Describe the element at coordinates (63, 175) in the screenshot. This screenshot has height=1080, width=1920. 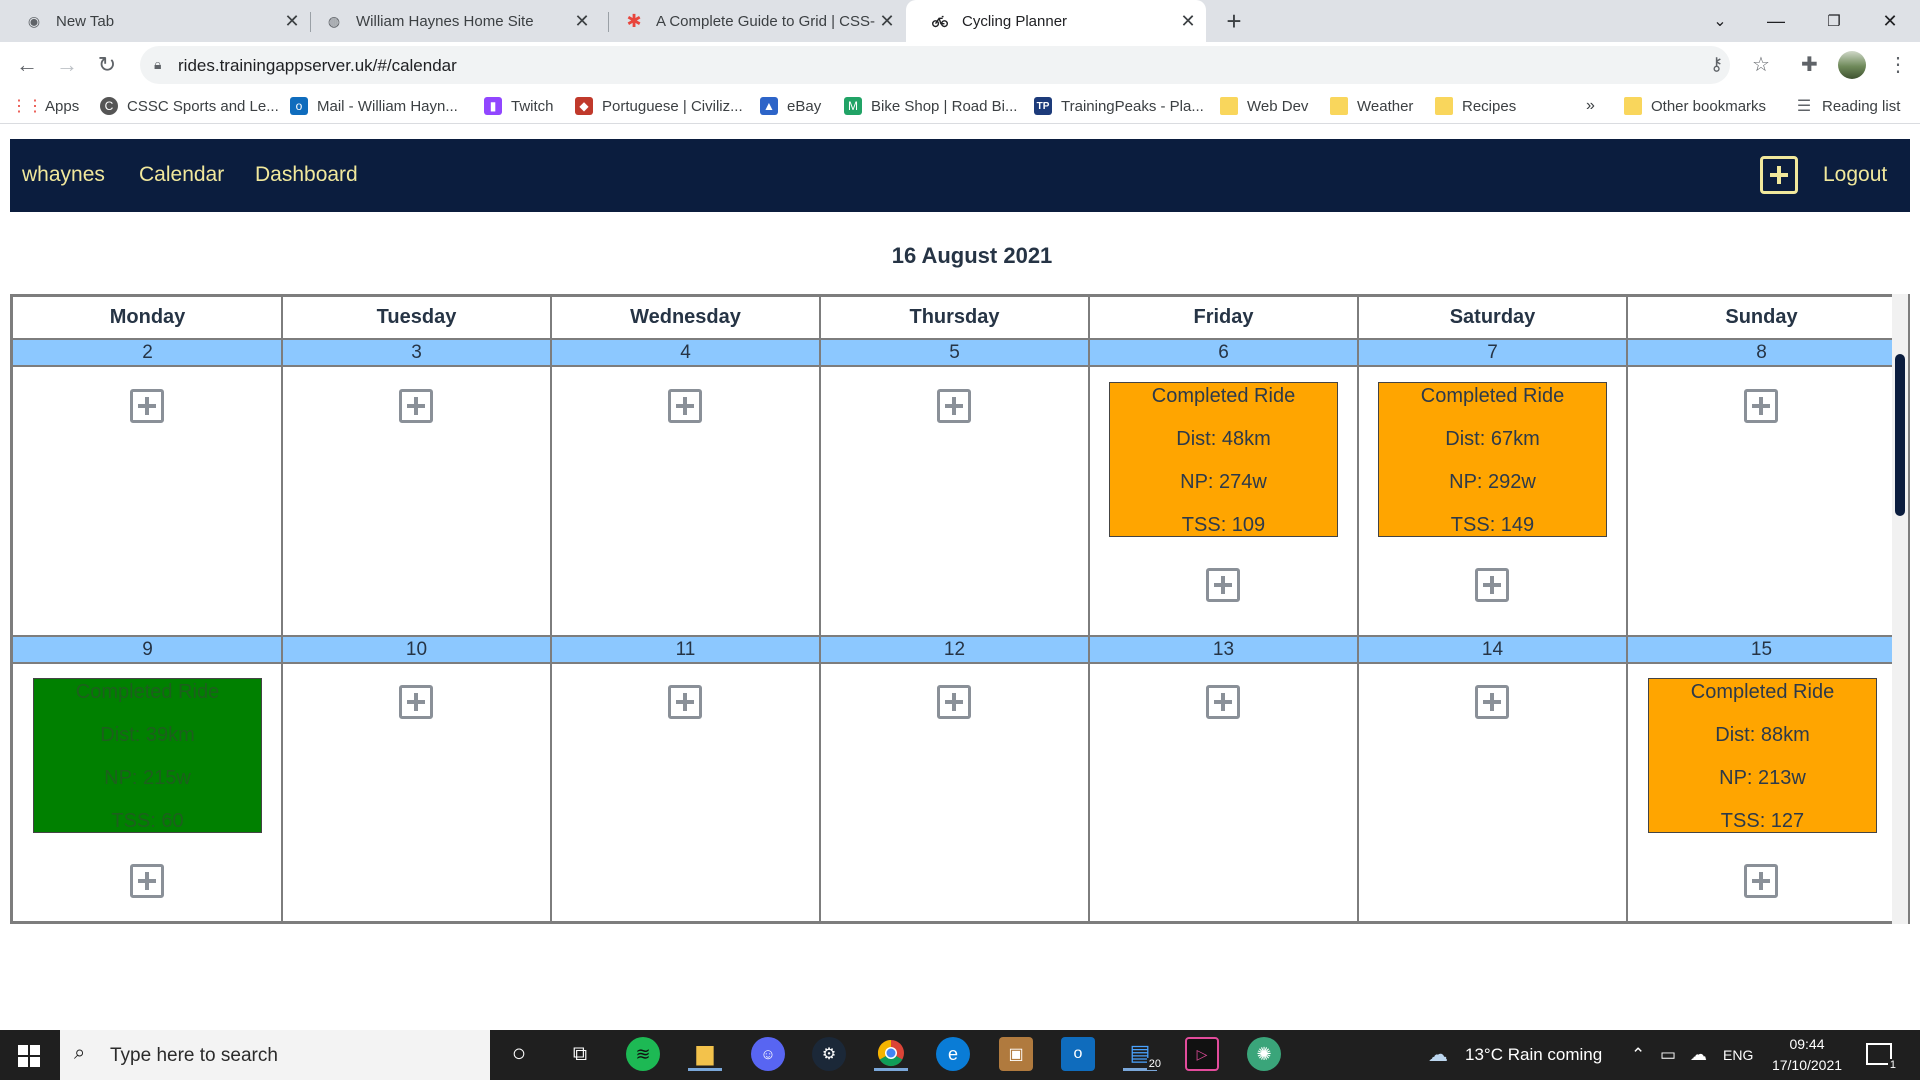
I see `nav-user-link: whaynes` at that location.